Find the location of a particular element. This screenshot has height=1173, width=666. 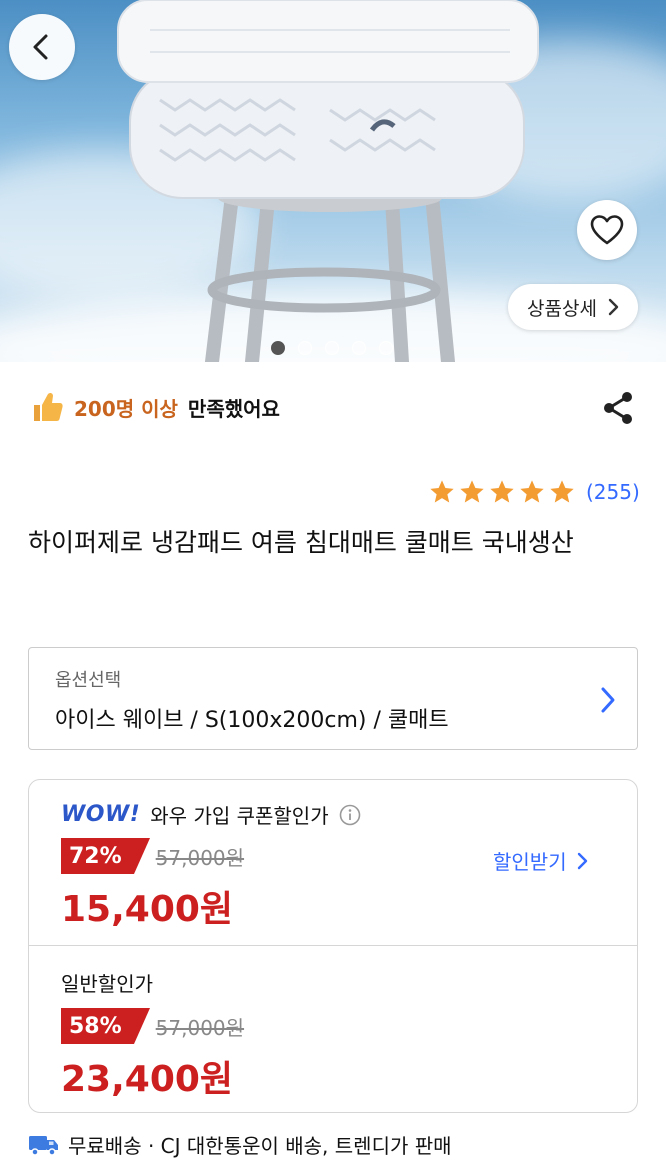

normal-price-section: 일반할인가 58% 57,000원 23,400원 is located at coordinates (333, 1029).